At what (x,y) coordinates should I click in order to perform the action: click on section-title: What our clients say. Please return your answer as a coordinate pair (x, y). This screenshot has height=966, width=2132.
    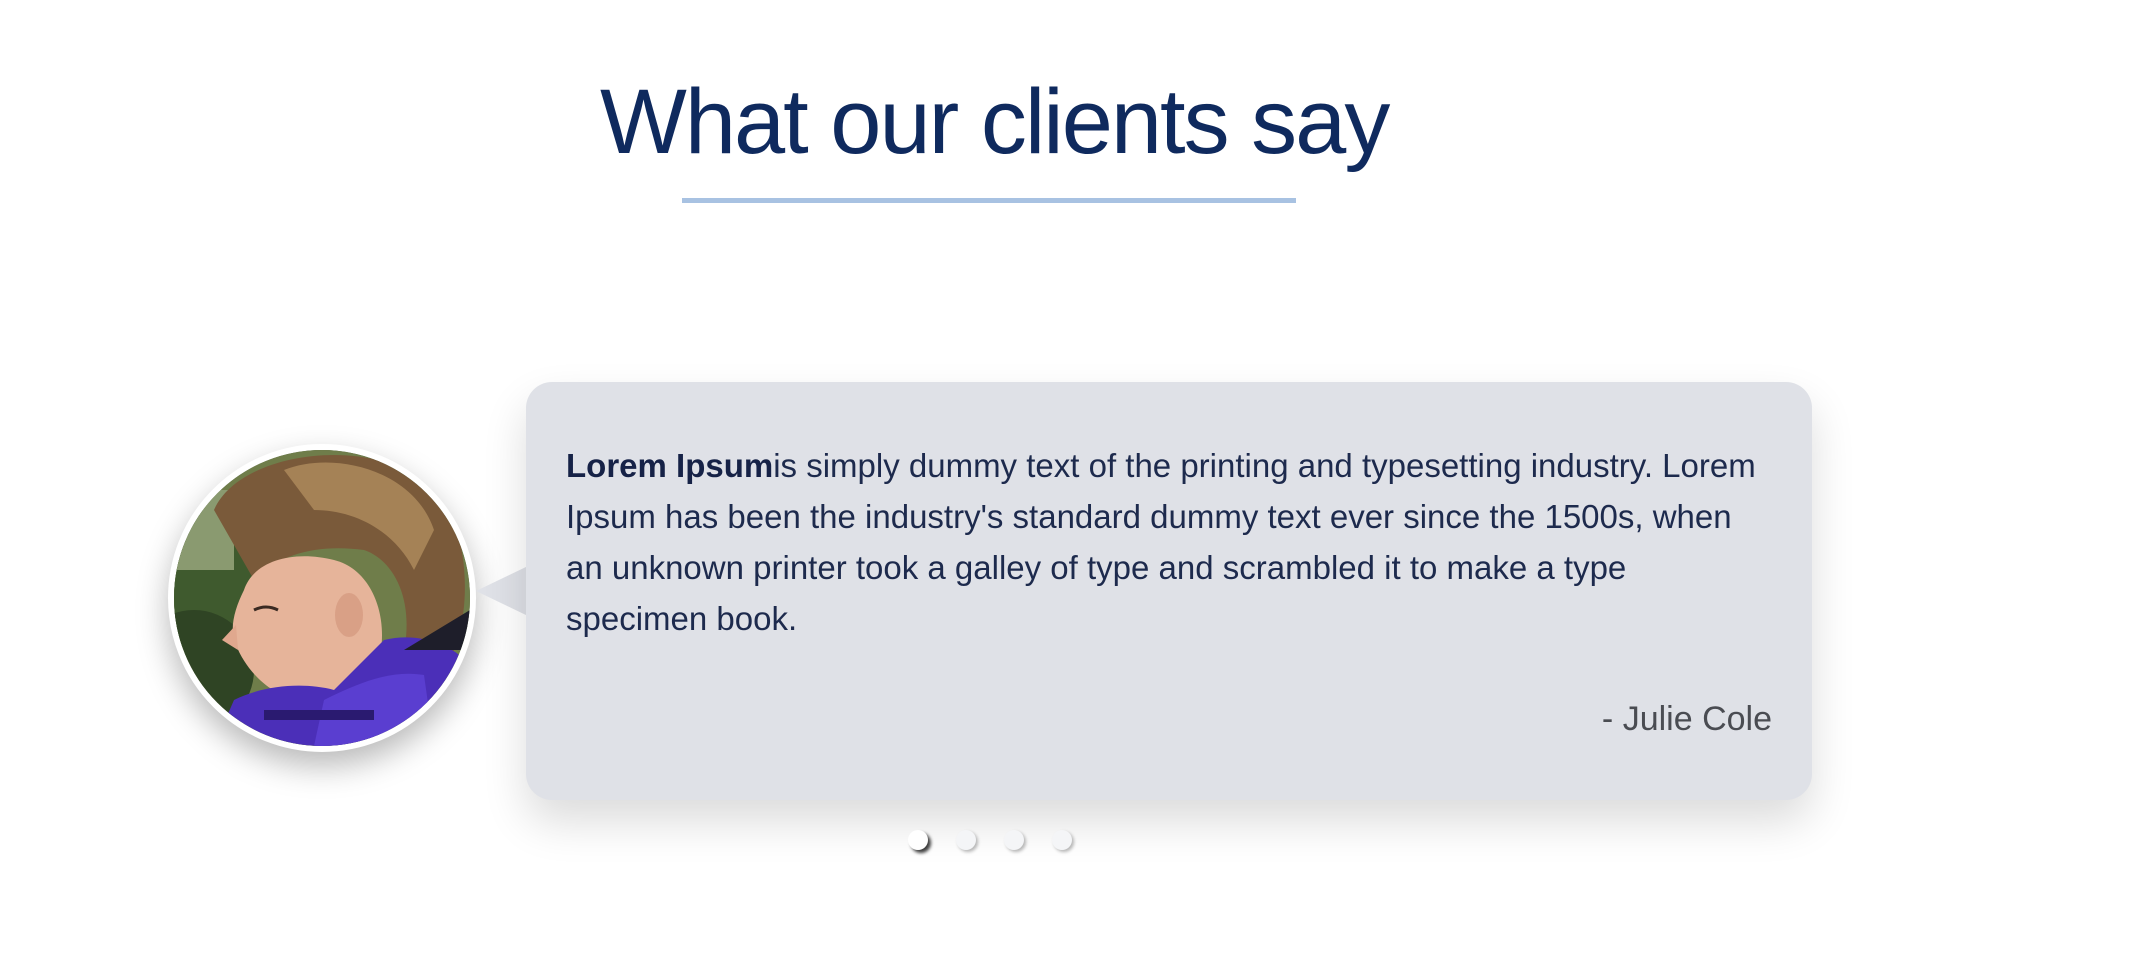
    Looking at the image, I should click on (995, 122).